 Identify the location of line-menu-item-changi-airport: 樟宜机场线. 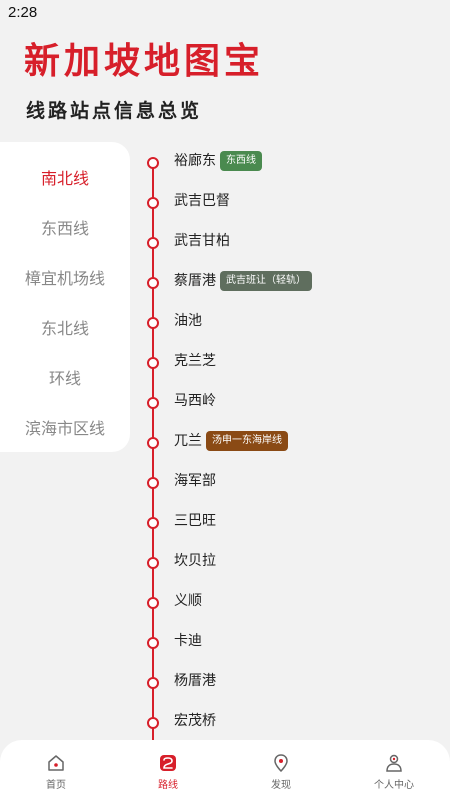
(65, 279).